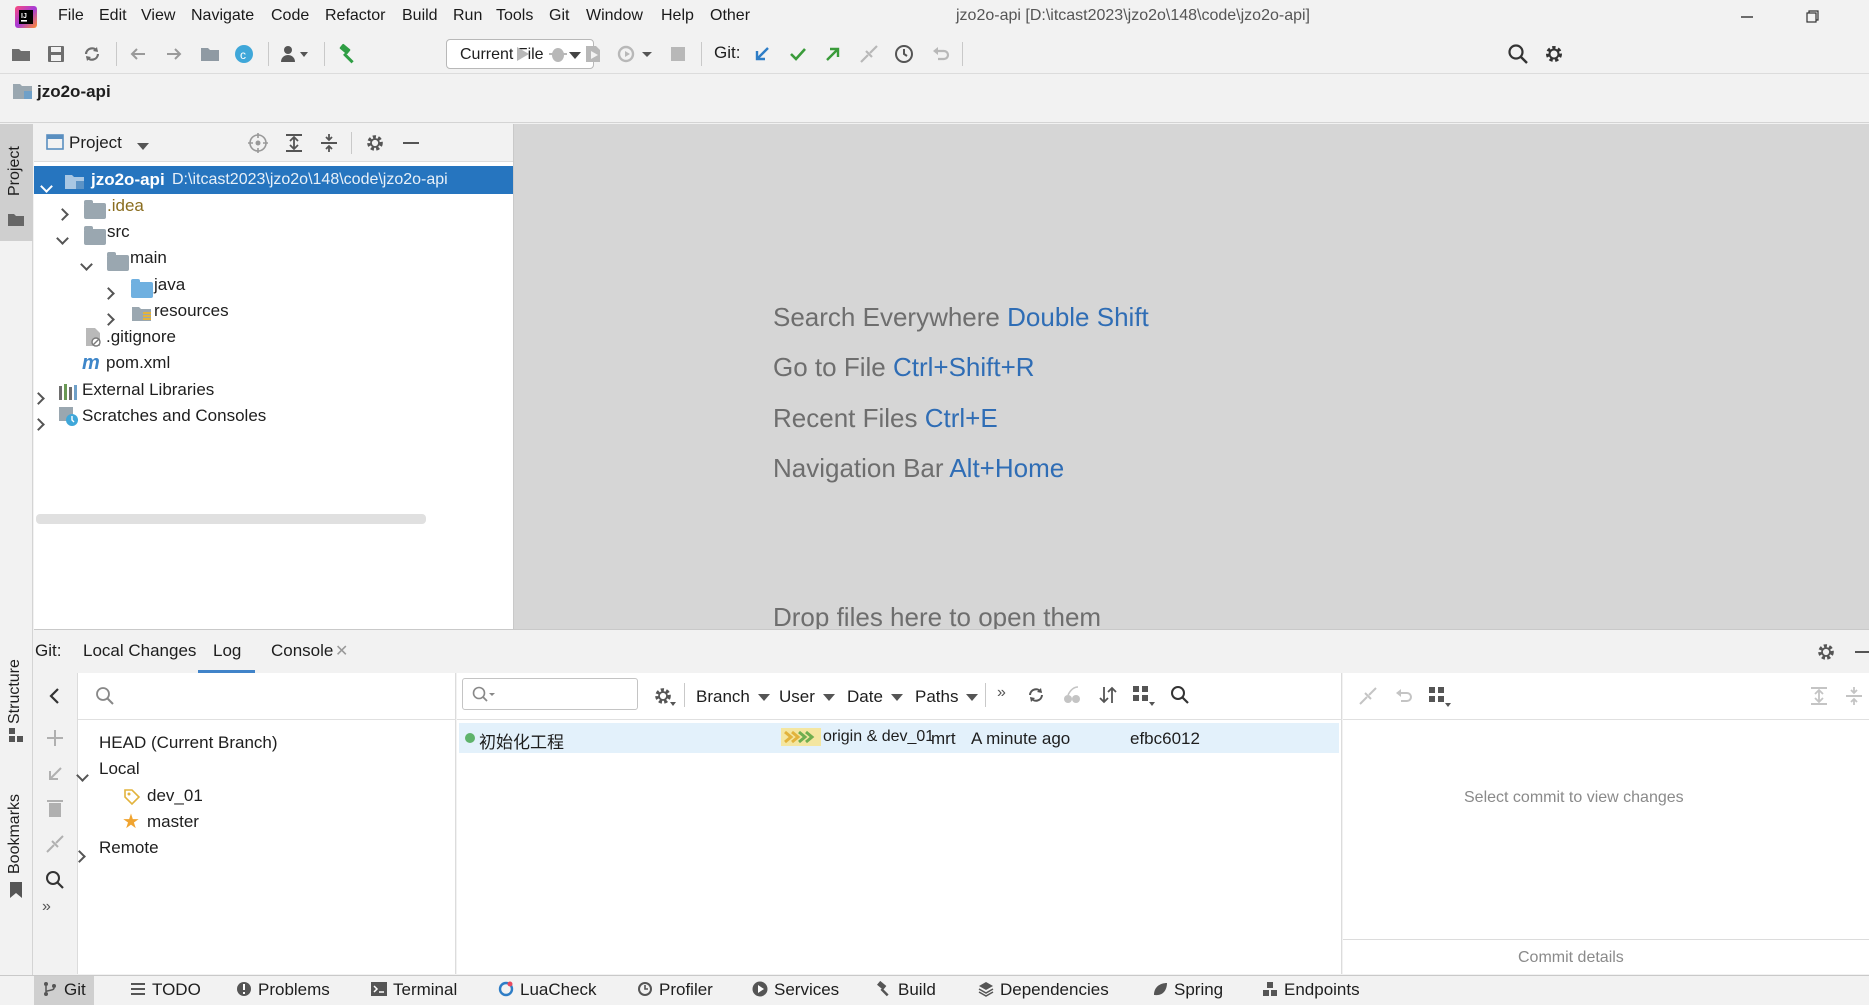 The image size is (1869, 1005). What do you see at coordinates (467, 16) in the screenshot?
I see `menu-run: Run` at bounding box center [467, 16].